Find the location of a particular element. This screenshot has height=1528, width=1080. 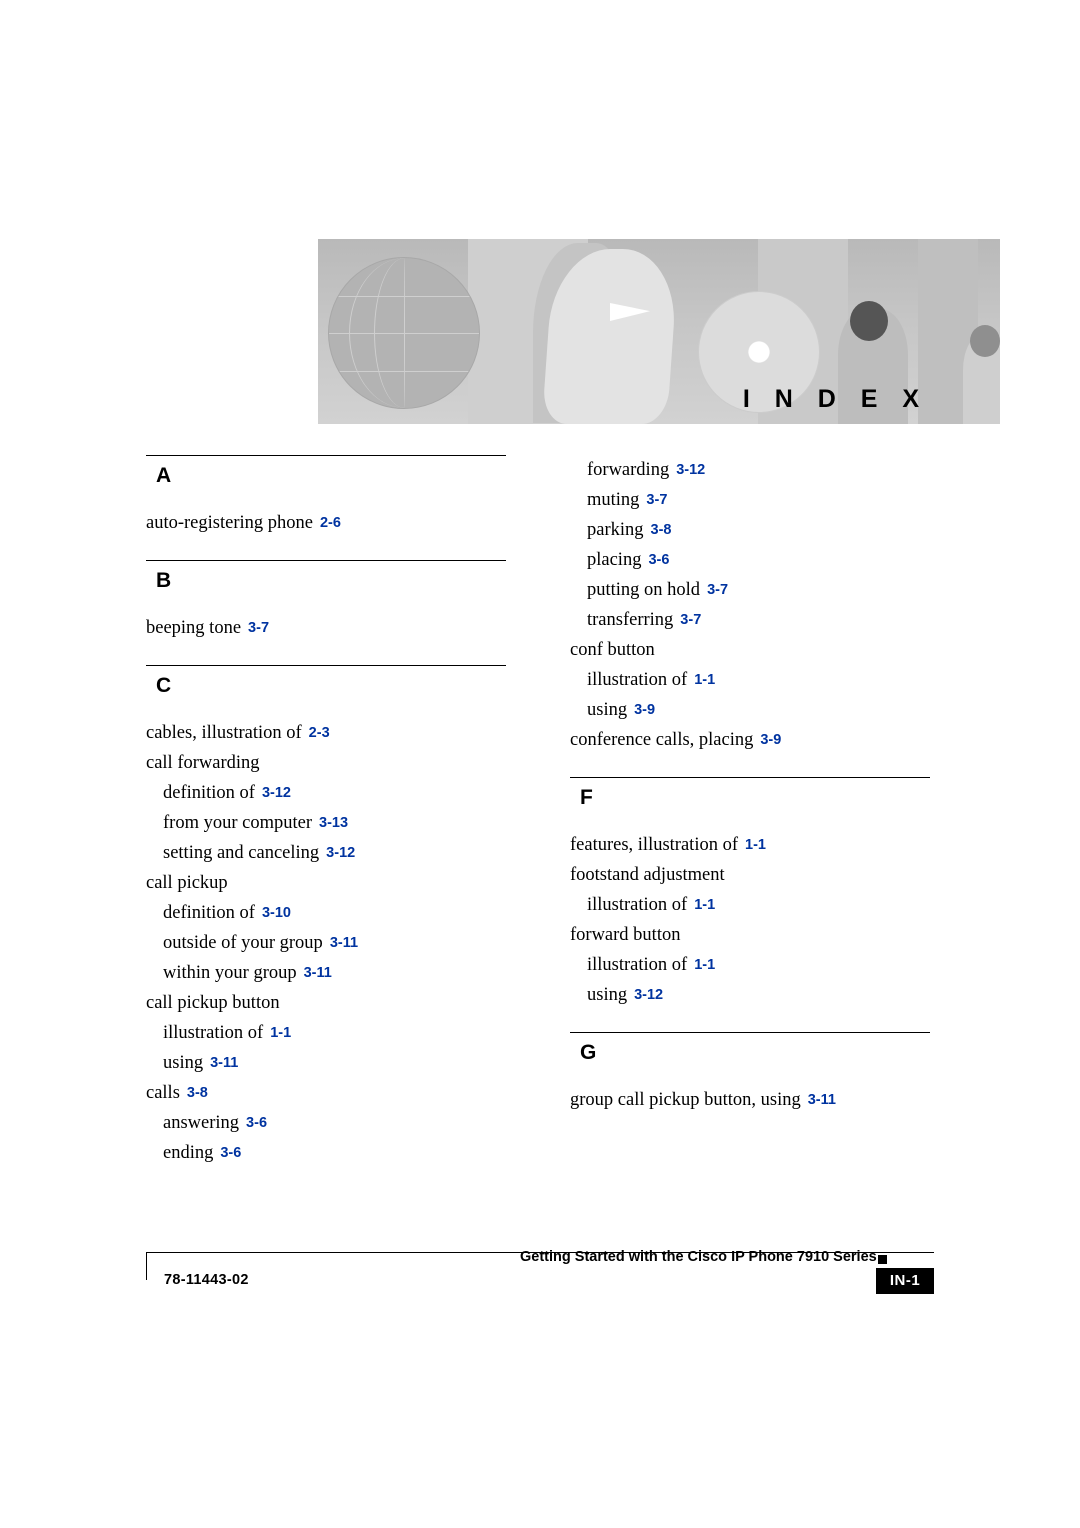

index-entry: setting and canceling 3-12 is located at coordinates (334, 853).